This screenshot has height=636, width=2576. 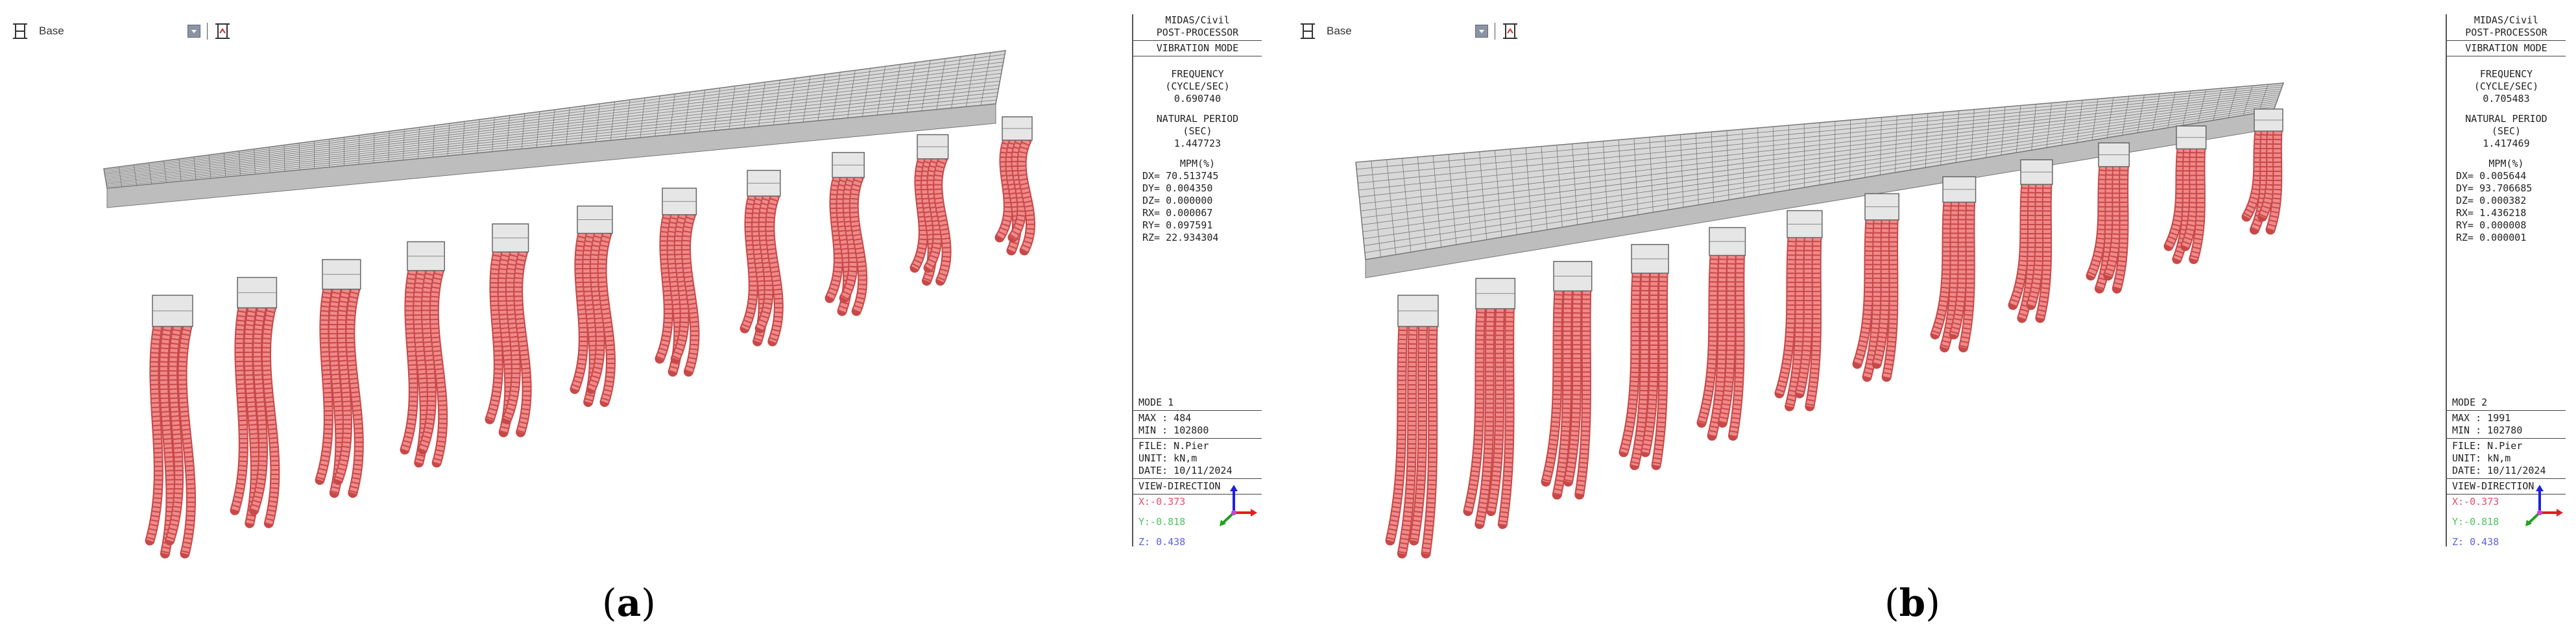 What do you see at coordinates (1177, 188) in the screenshot?
I see `mpm-row: DY= 0.004350` at bounding box center [1177, 188].